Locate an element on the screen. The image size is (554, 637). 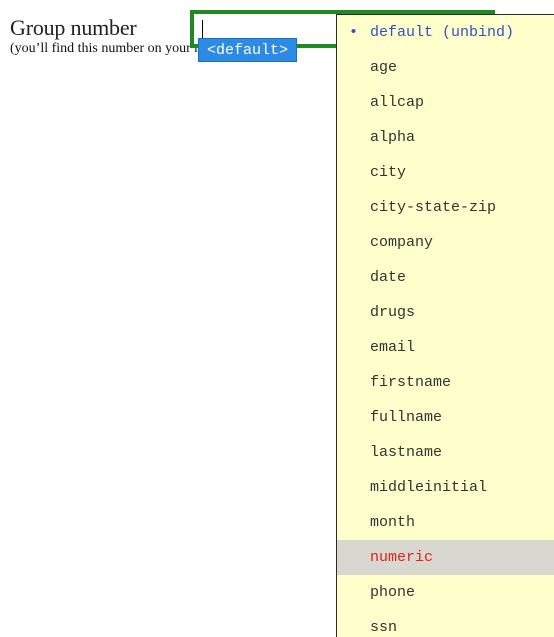
dropdown-item-phone: phone is located at coordinates (445, 592).